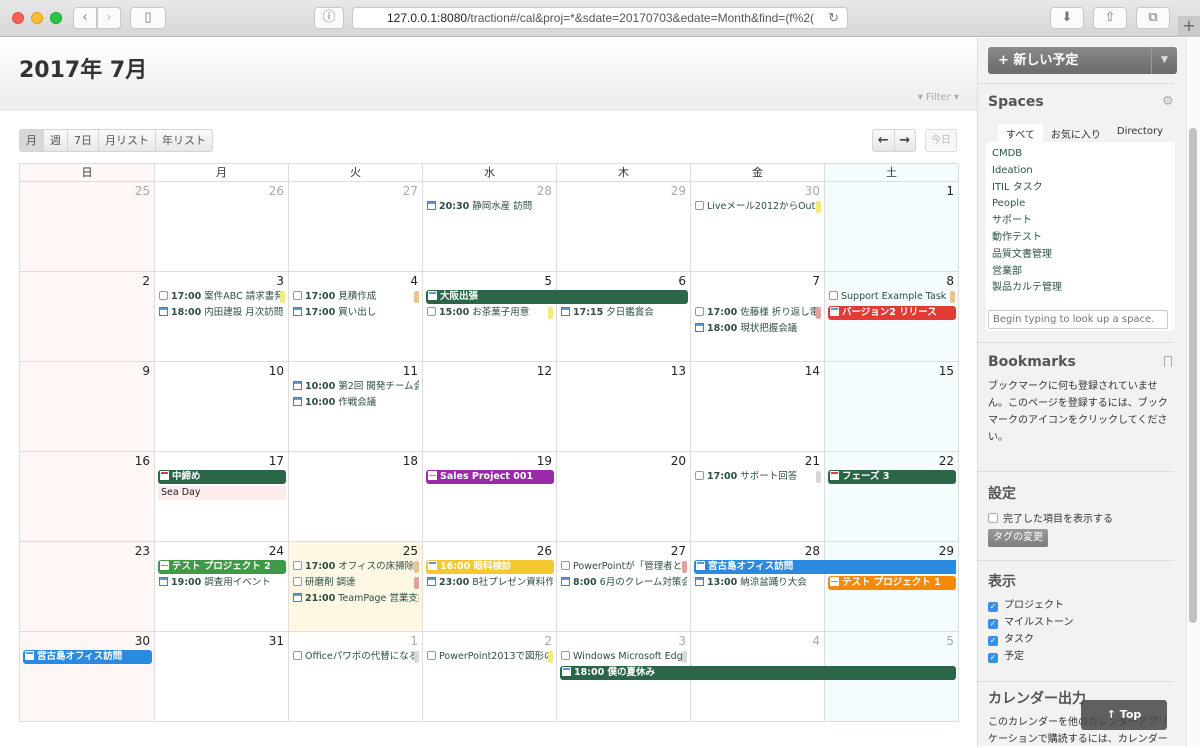 This screenshot has width=1200, height=748. I want to click on day-number: 18, so click(410, 461).